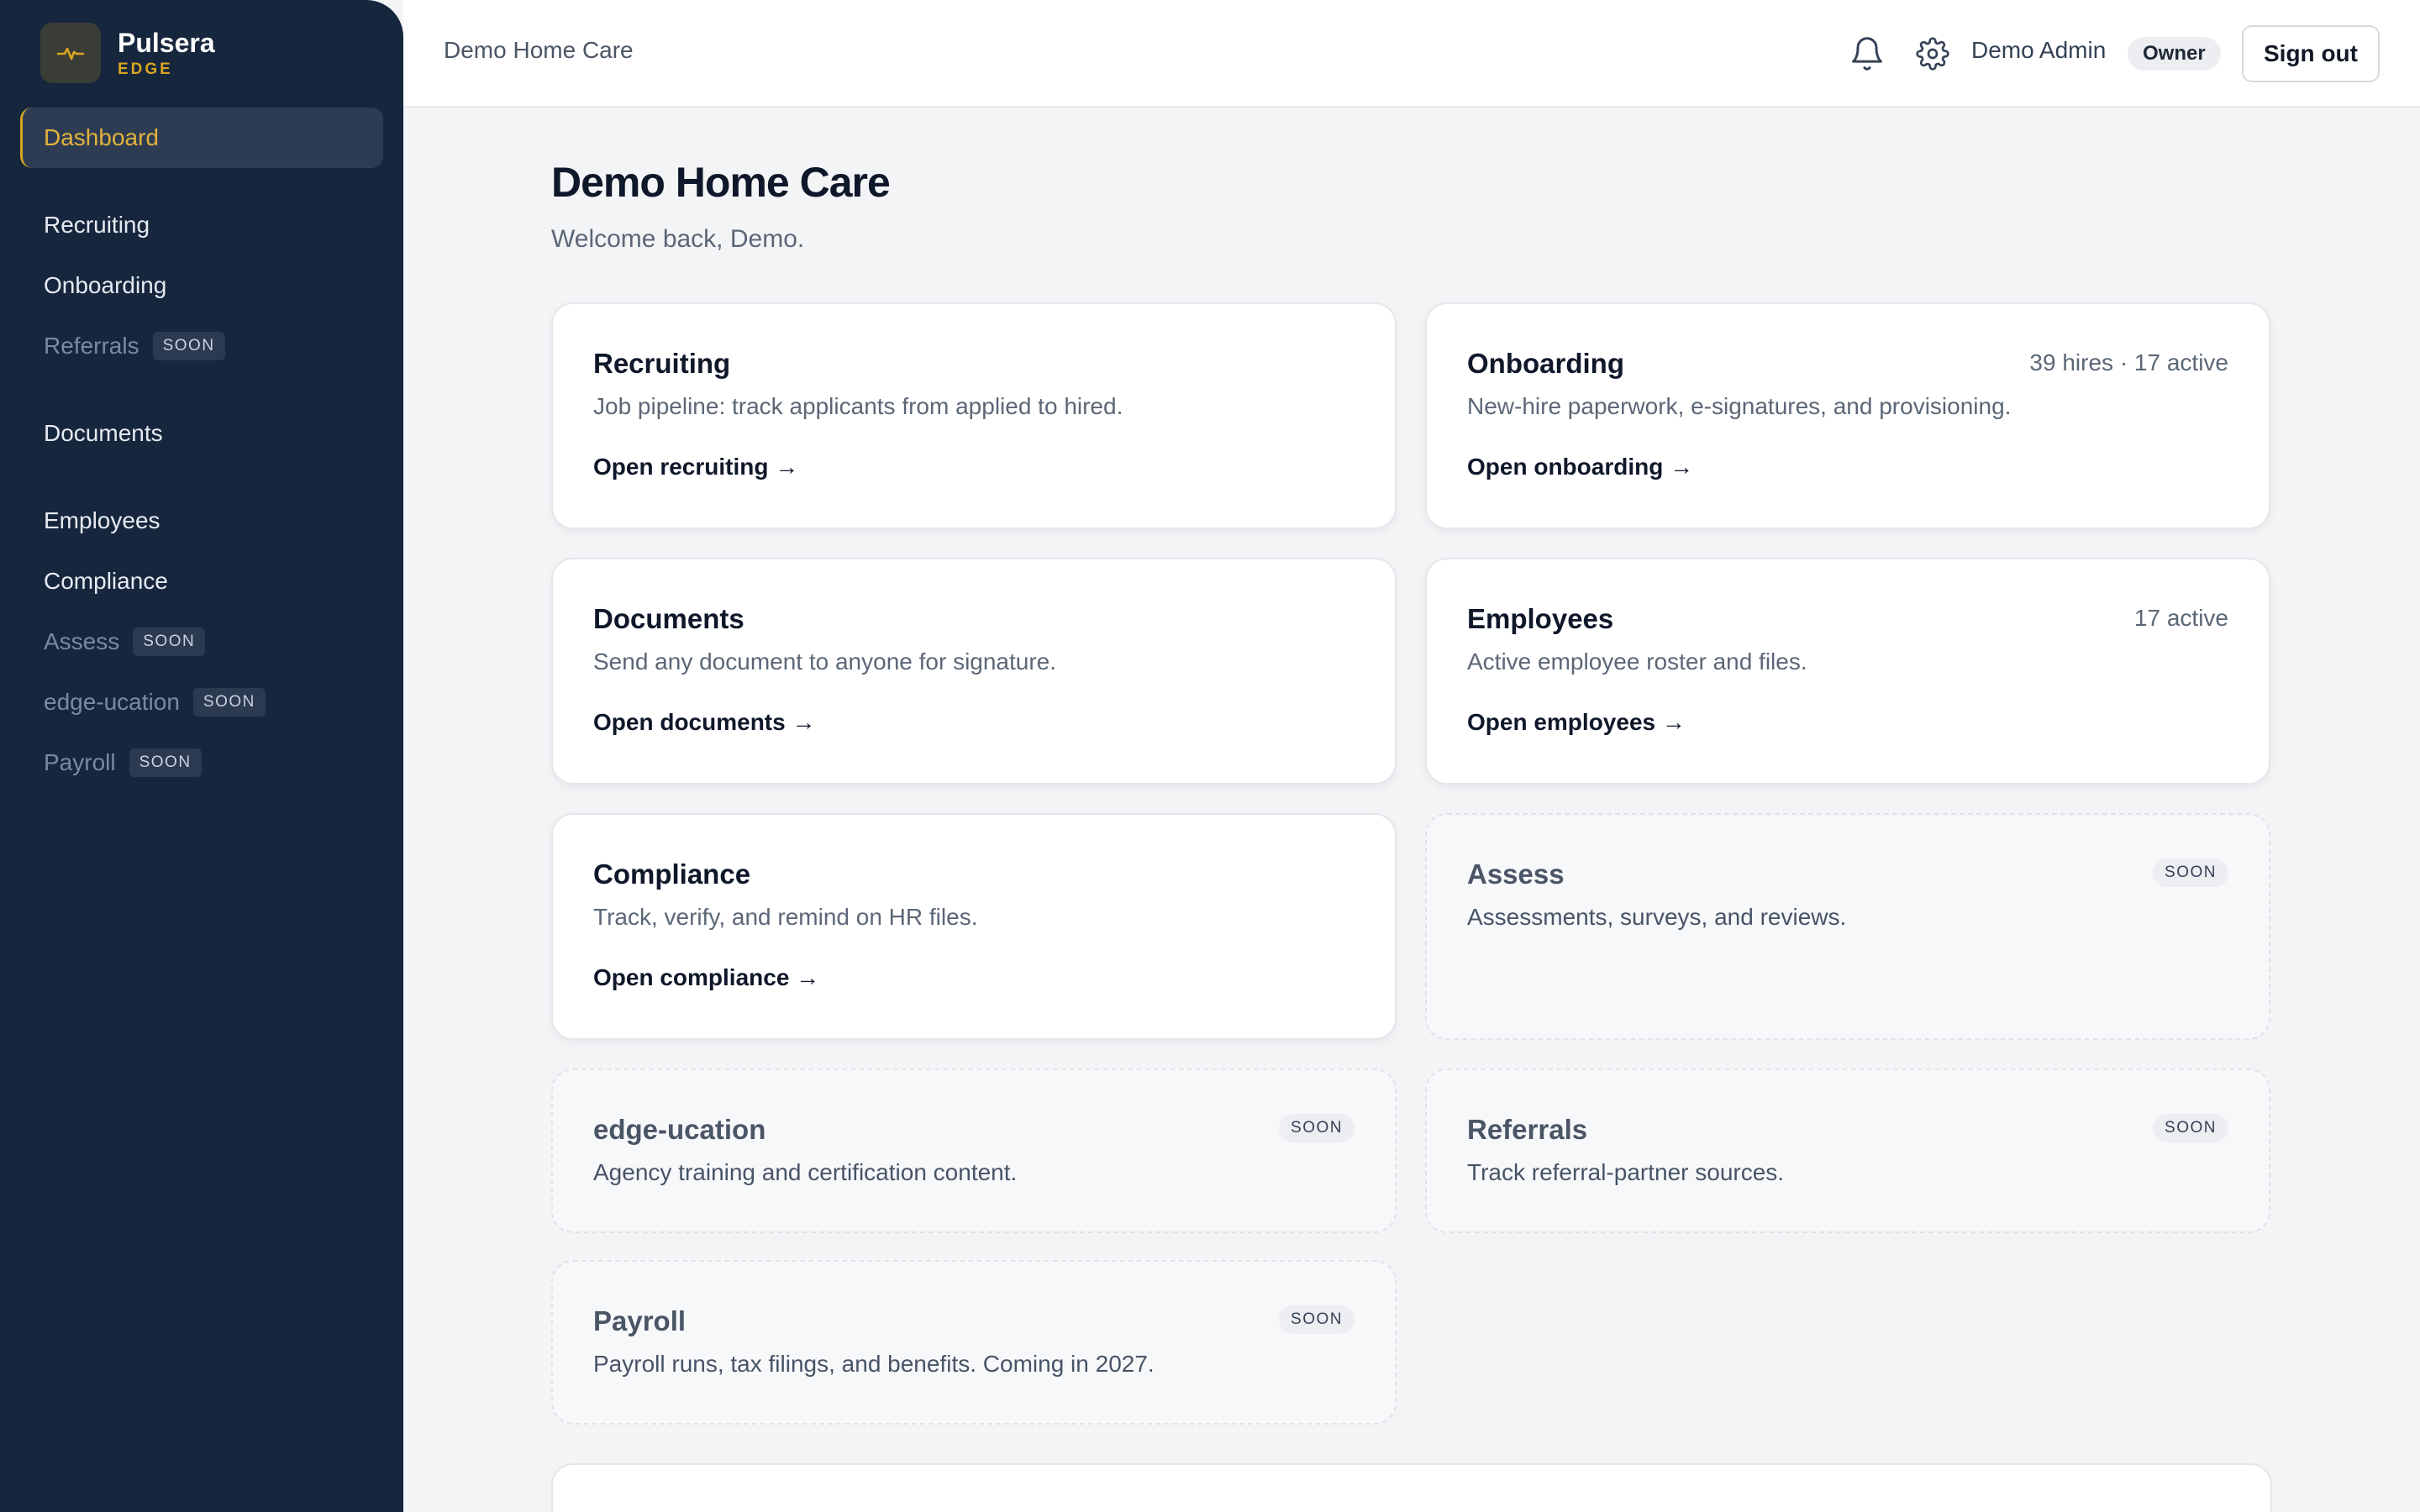 This screenshot has height=1512, width=2420. I want to click on open-recruiting-link: Open recruiting →, so click(695, 467).